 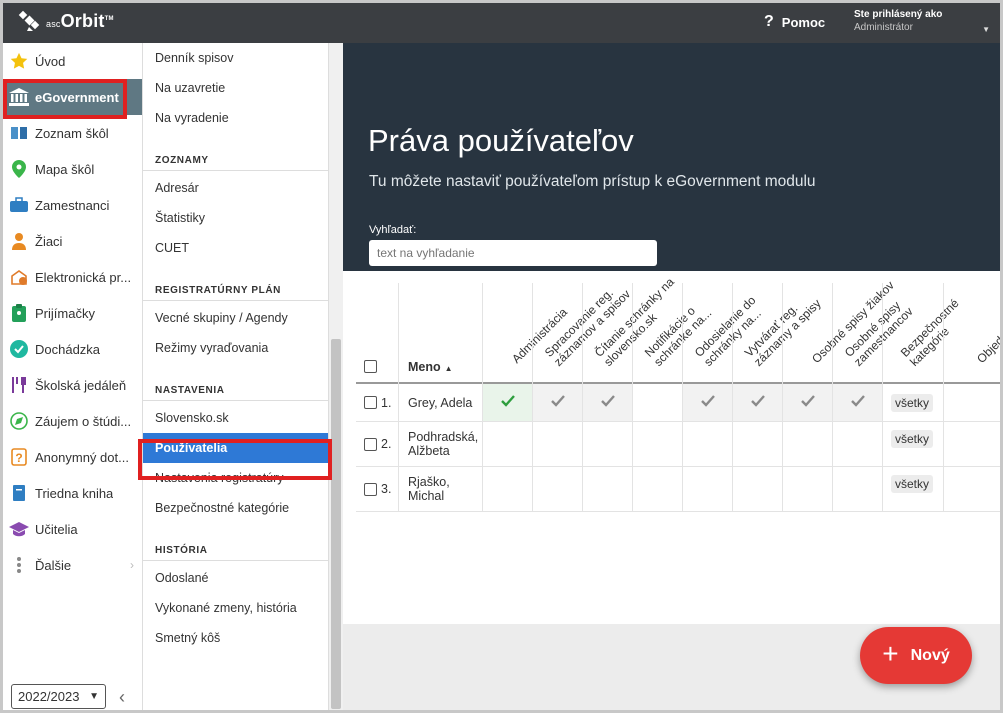 What do you see at coordinates (82, 20) in the screenshot?
I see `logo-text: Orbit` at bounding box center [82, 20].